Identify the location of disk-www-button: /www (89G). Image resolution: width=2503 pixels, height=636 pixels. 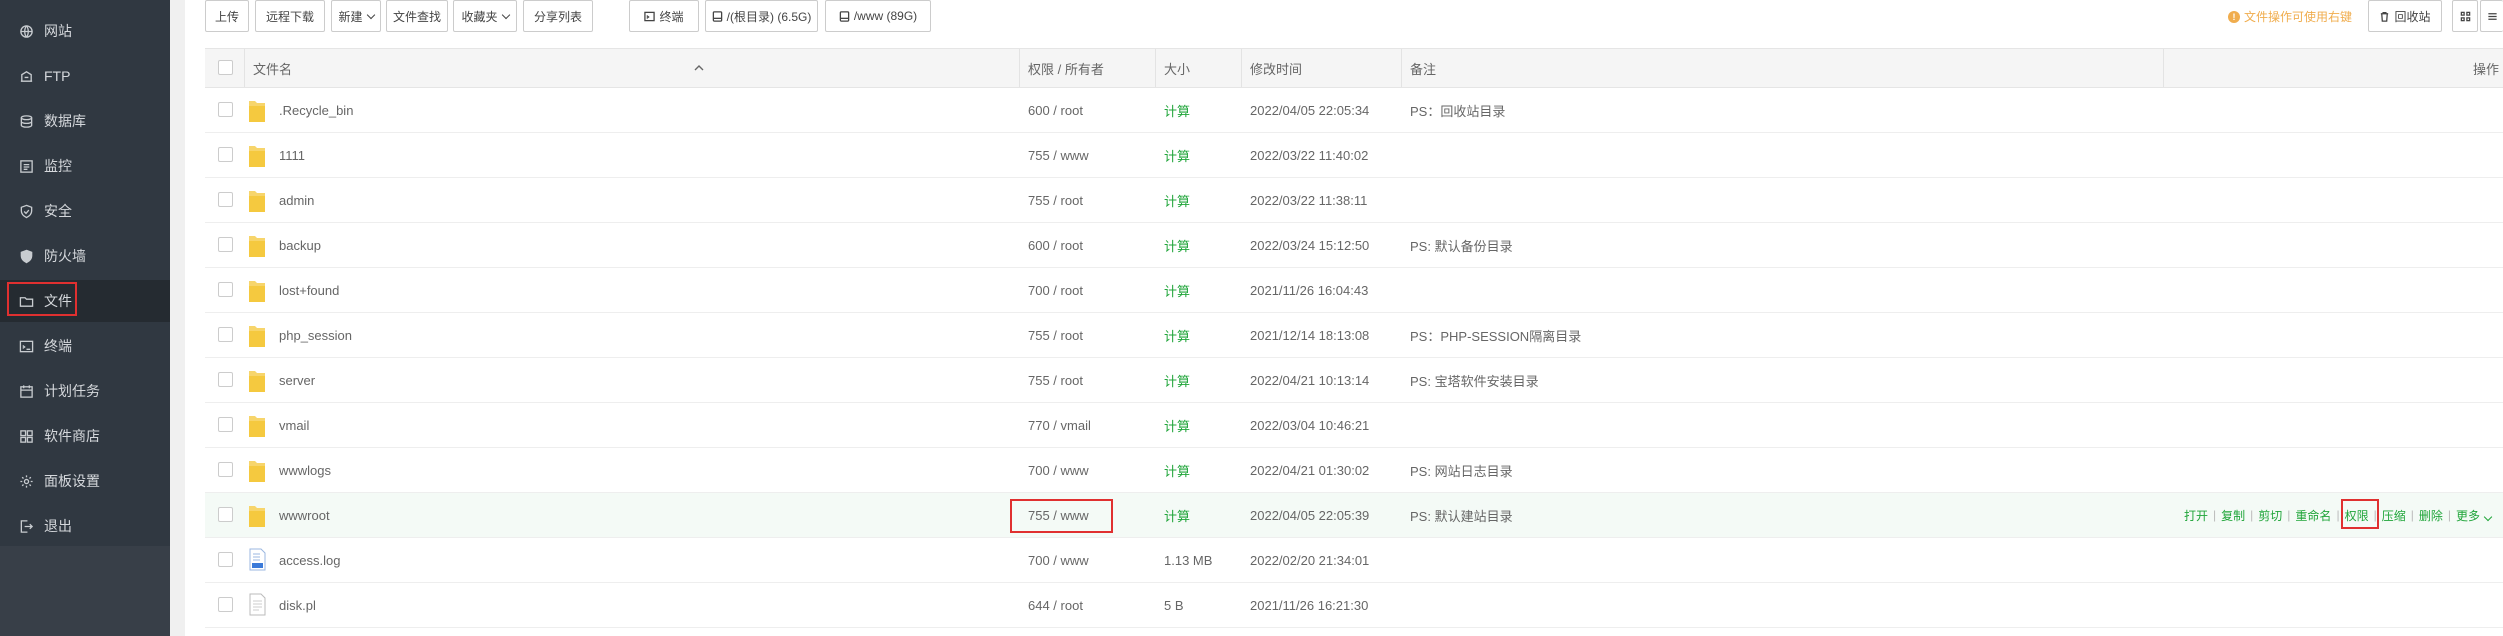
(878, 16).